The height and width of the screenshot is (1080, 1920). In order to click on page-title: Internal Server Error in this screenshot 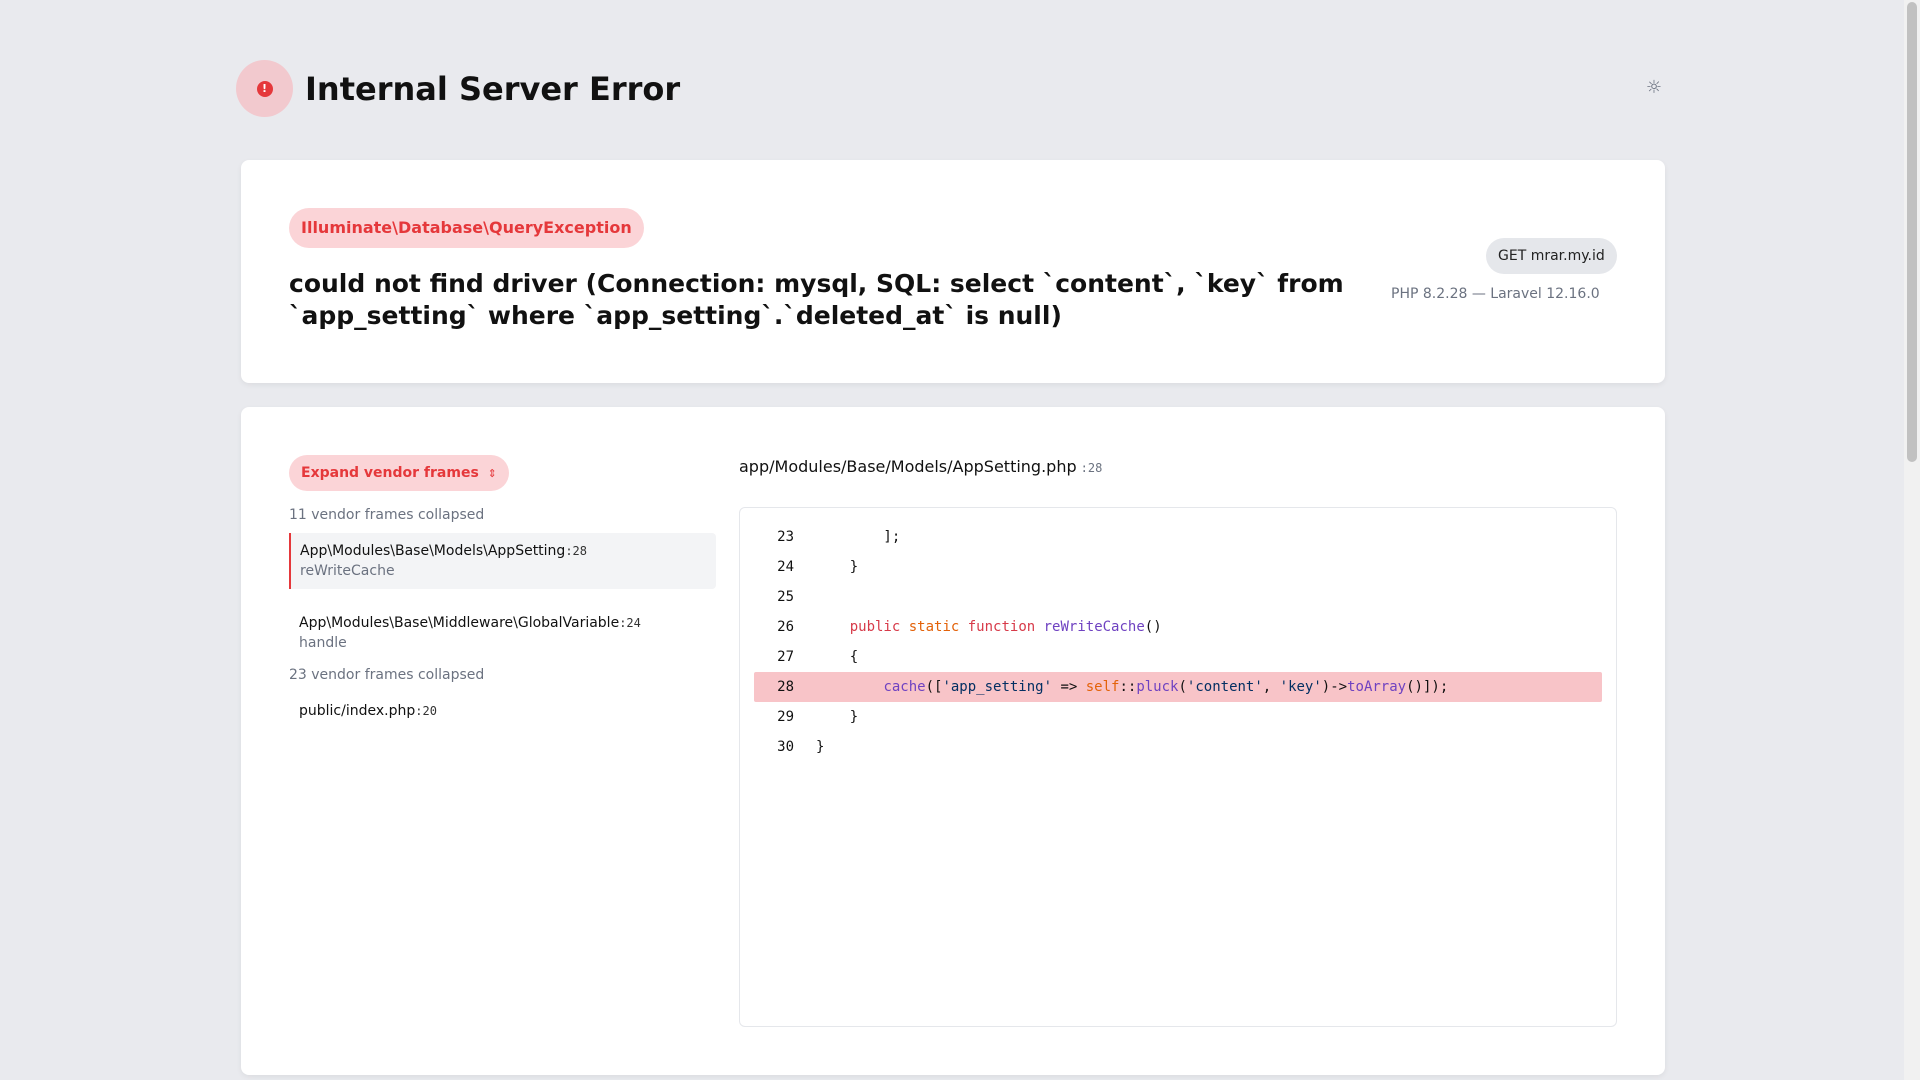, I will do `click(493, 88)`.